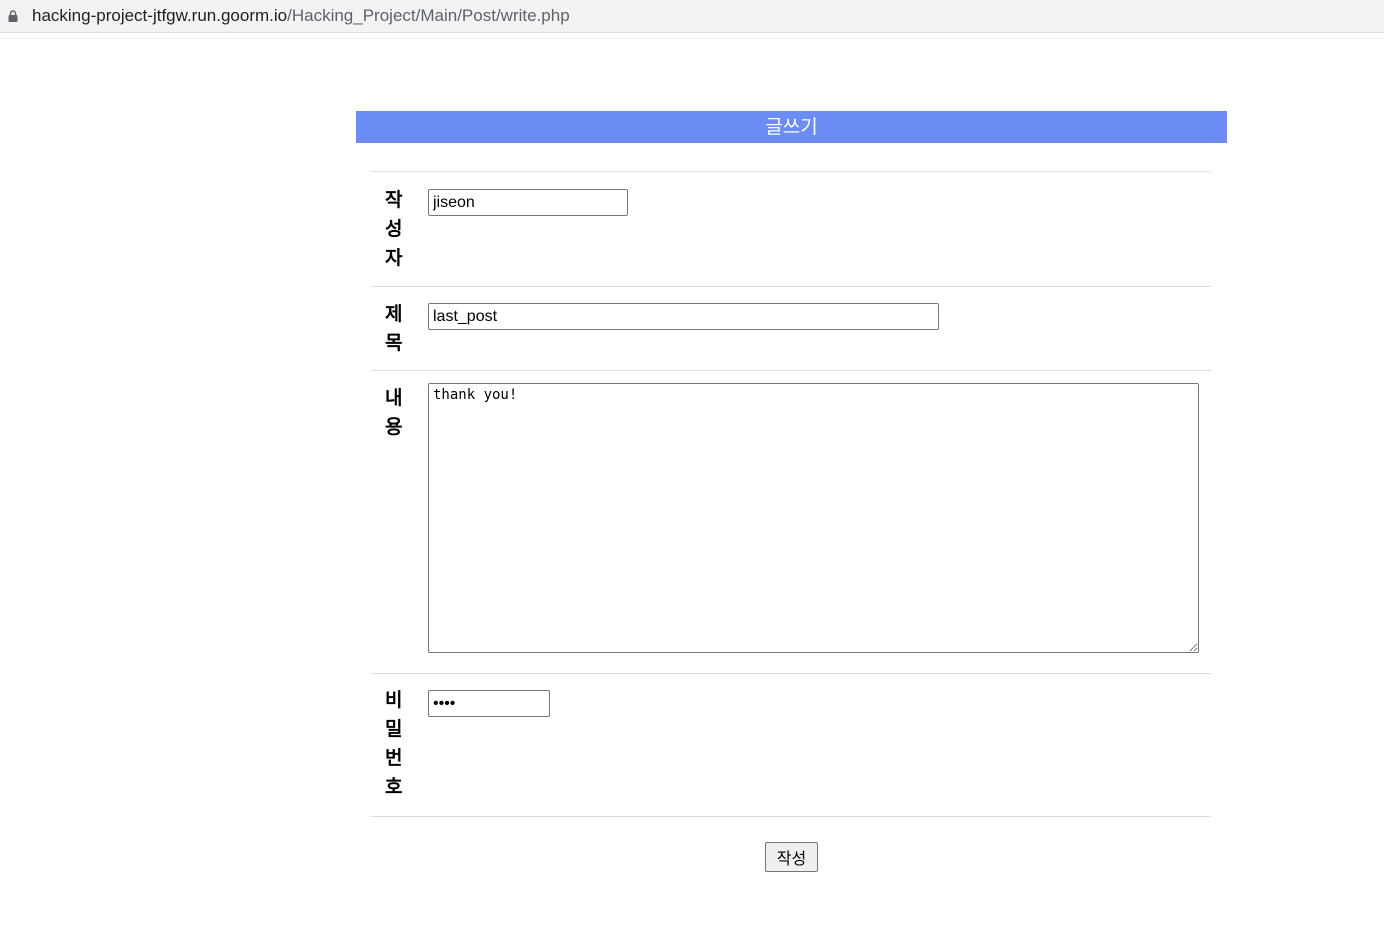 The width and height of the screenshot is (1384, 928). Describe the element at coordinates (791, 857) in the screenshot. I see `submit-button: 작성` at that location.